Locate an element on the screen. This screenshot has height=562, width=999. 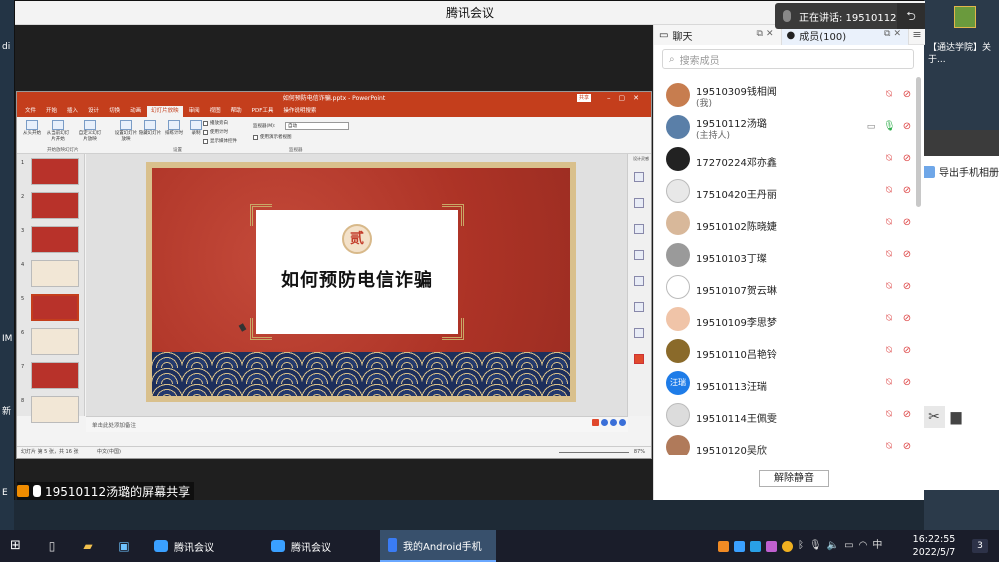
ppt-tab: 视图 is located at coordinates (215, 111).